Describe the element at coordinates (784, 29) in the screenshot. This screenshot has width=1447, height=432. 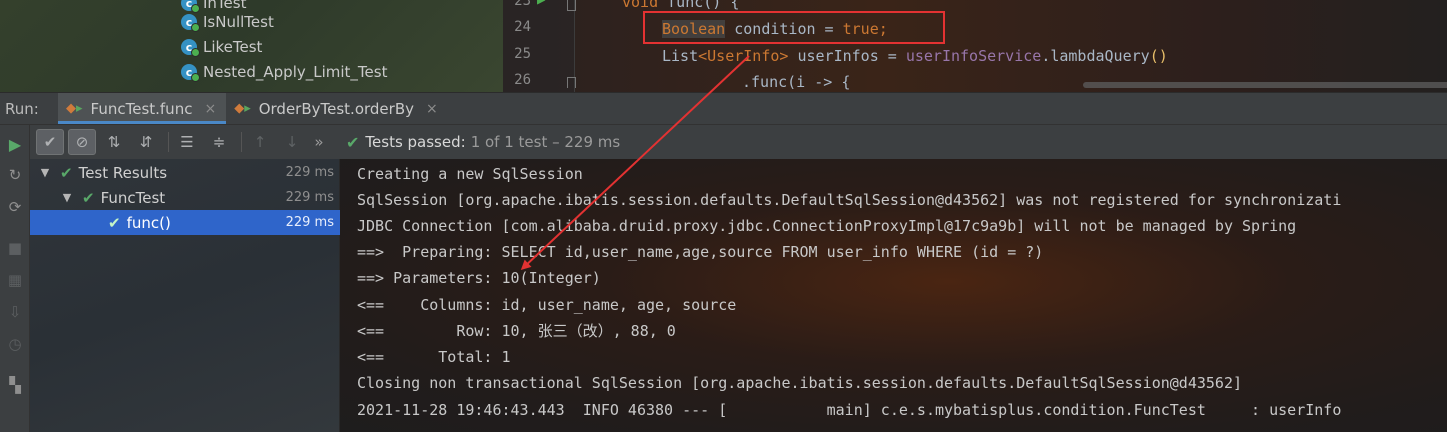
I see `code-text: condition =` at that location.